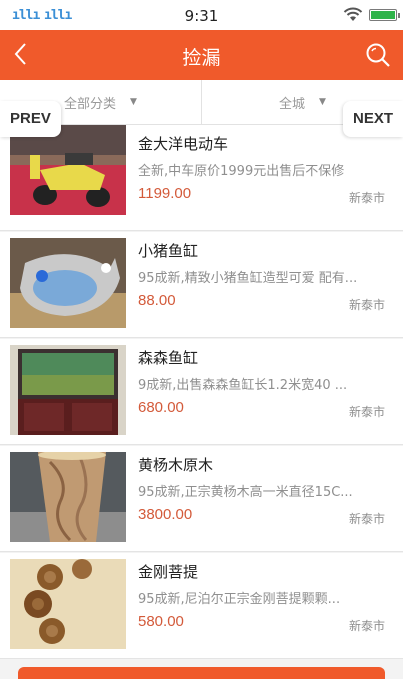  Describe the element at coordinates (292, 104) in the screenshot. I see `filter-label: 全城` at that location.